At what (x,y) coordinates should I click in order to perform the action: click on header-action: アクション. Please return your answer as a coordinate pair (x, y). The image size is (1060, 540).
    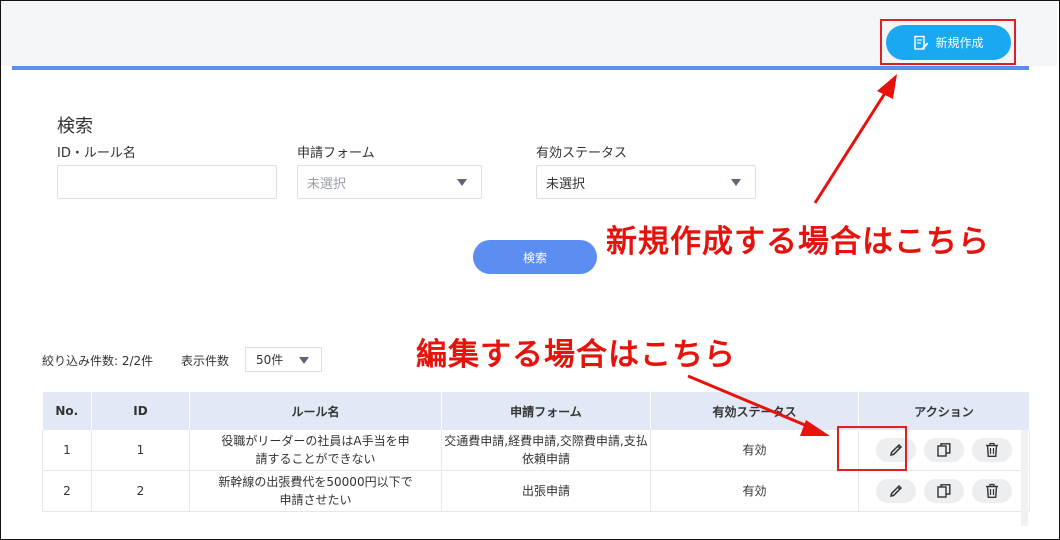
    Looking at the image, I should click on (944, 411).